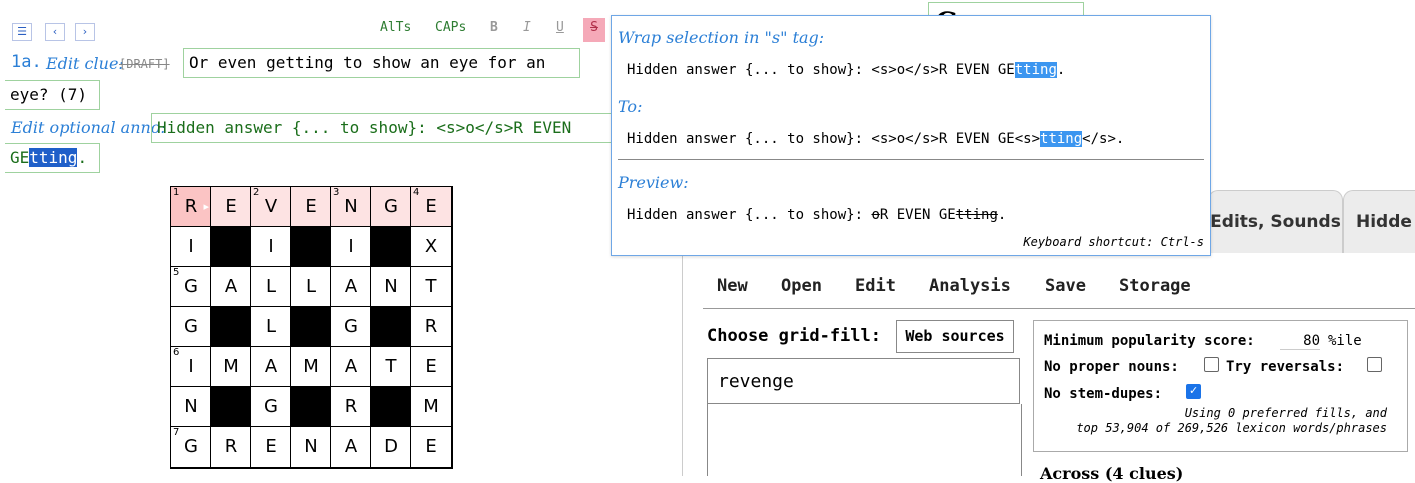 This screenshot has width=1415, height=483. What do you see at coordinates (395, 30) in the screenshot?
I see `alts-button: AlTs` at bounding box center [395, 30].